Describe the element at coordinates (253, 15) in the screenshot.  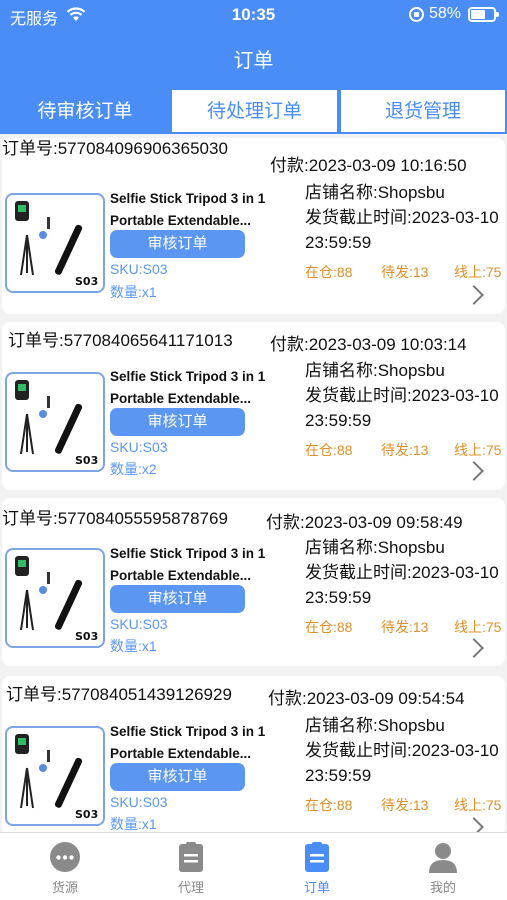
I see `status-bar: 无服务 10:35 58%` at that location.